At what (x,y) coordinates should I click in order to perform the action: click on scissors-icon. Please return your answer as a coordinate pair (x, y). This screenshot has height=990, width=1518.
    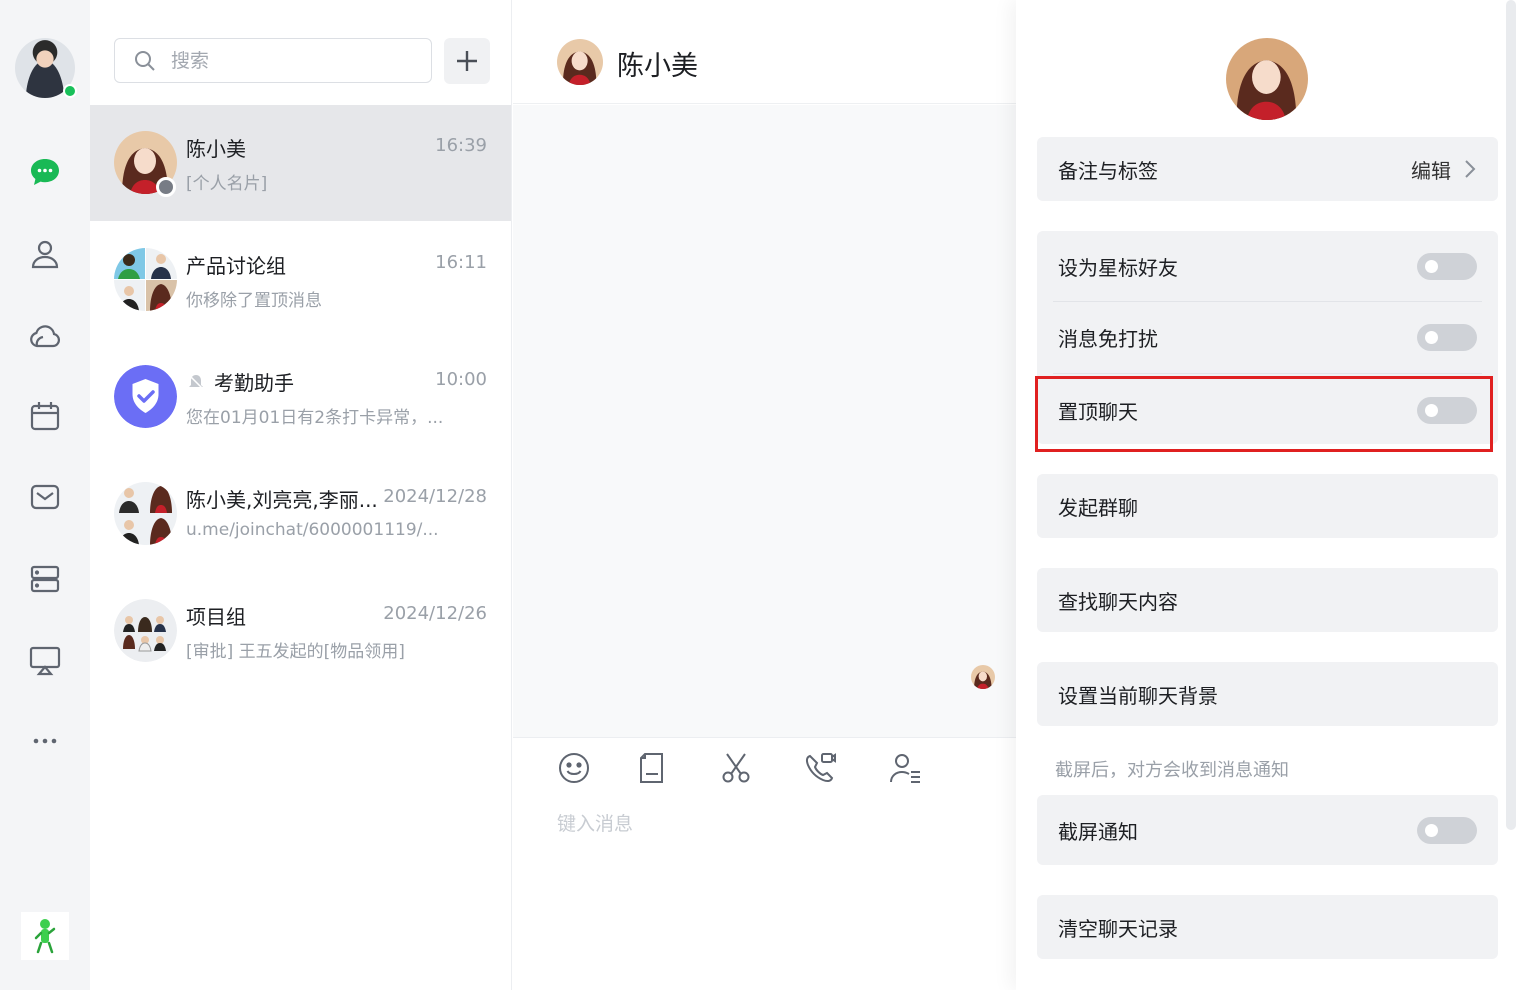
    Looking at the image, I should click on (736, 768).